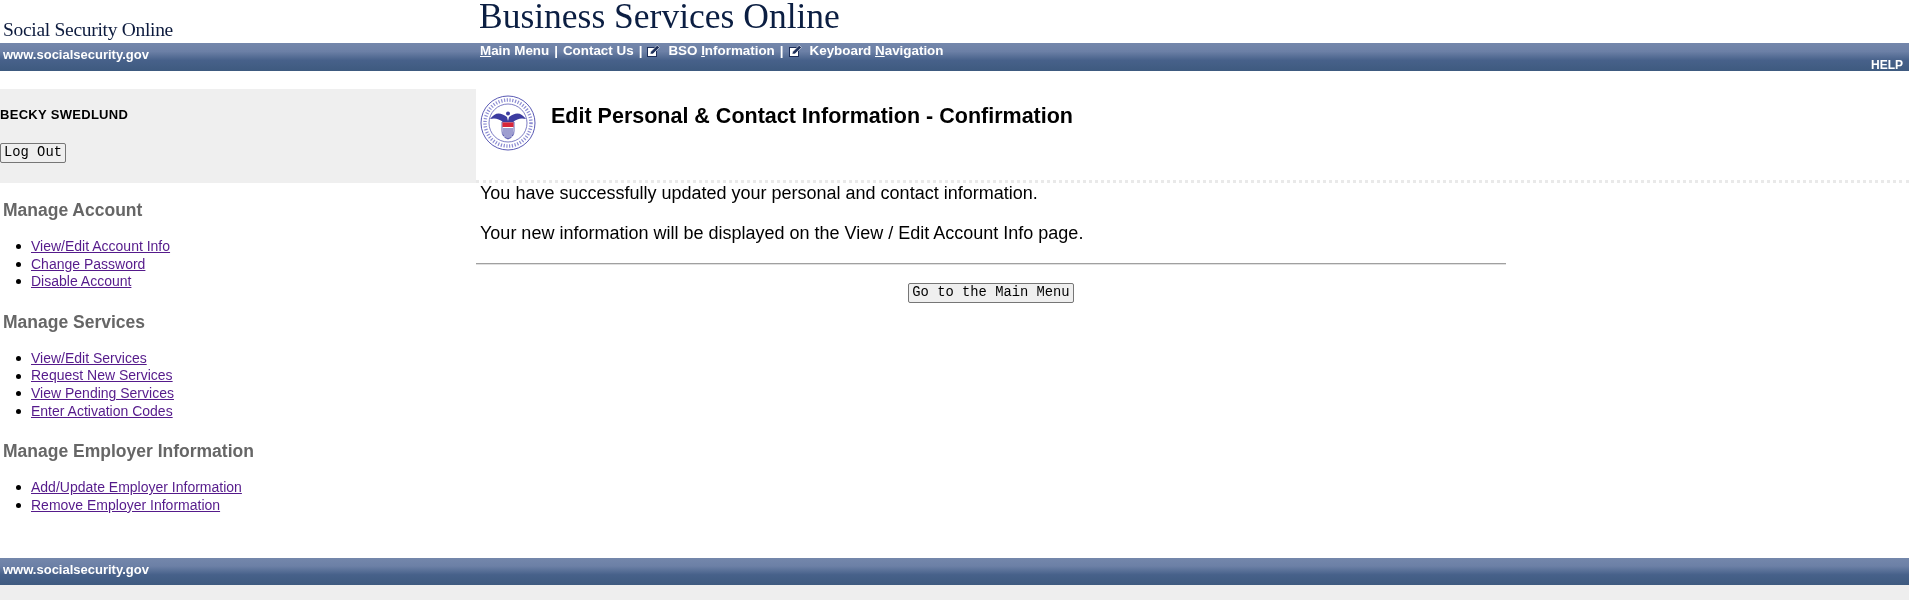 This screenshot has height=600, width=1909. Describe the element at coordinates (101, 247) in the screenshot. I see `sidebar-link: View/Edit Account Info` at that location.